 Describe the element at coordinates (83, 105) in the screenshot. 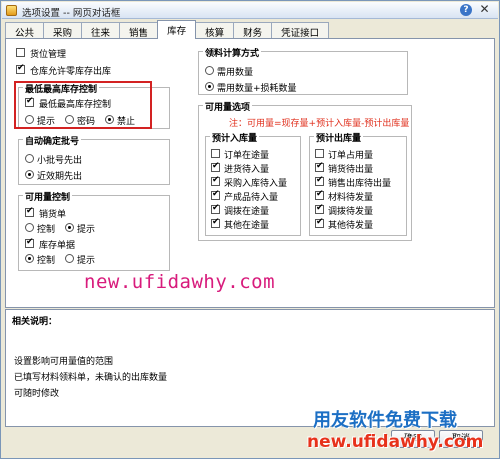

I see `highlight-box` at that location.